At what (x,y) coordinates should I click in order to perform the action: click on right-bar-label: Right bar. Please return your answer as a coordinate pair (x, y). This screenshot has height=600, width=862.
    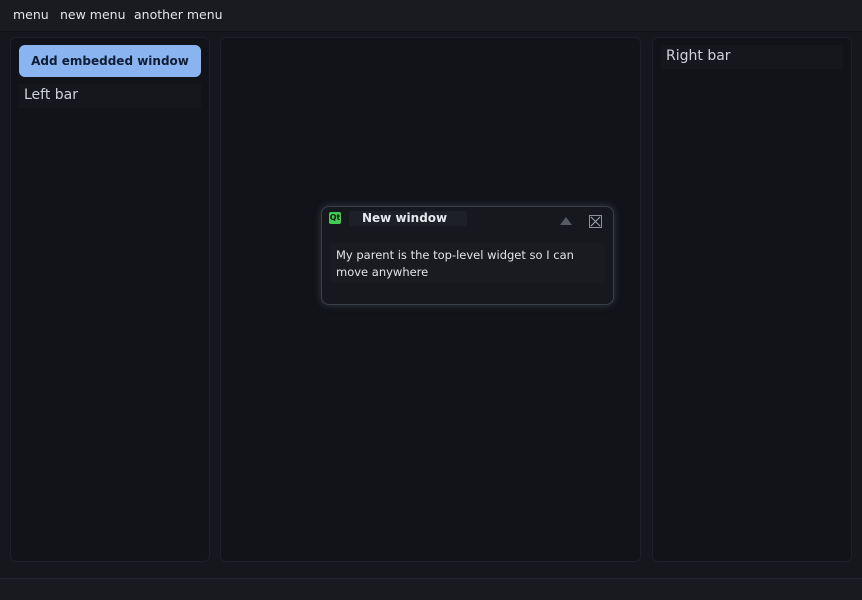
    Looking at the image, I should click on (752, 57).